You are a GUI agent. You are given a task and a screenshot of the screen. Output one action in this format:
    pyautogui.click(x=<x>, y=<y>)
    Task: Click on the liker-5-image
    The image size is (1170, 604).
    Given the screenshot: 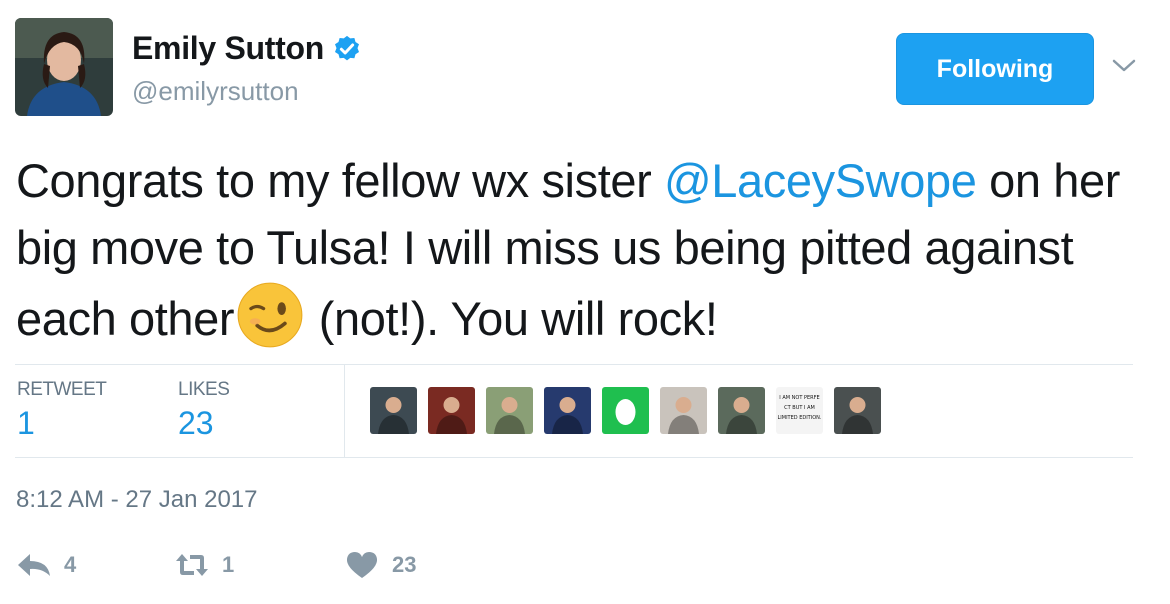 What is the action you would take?
    pyautogui.click(x=625, y=410)
    